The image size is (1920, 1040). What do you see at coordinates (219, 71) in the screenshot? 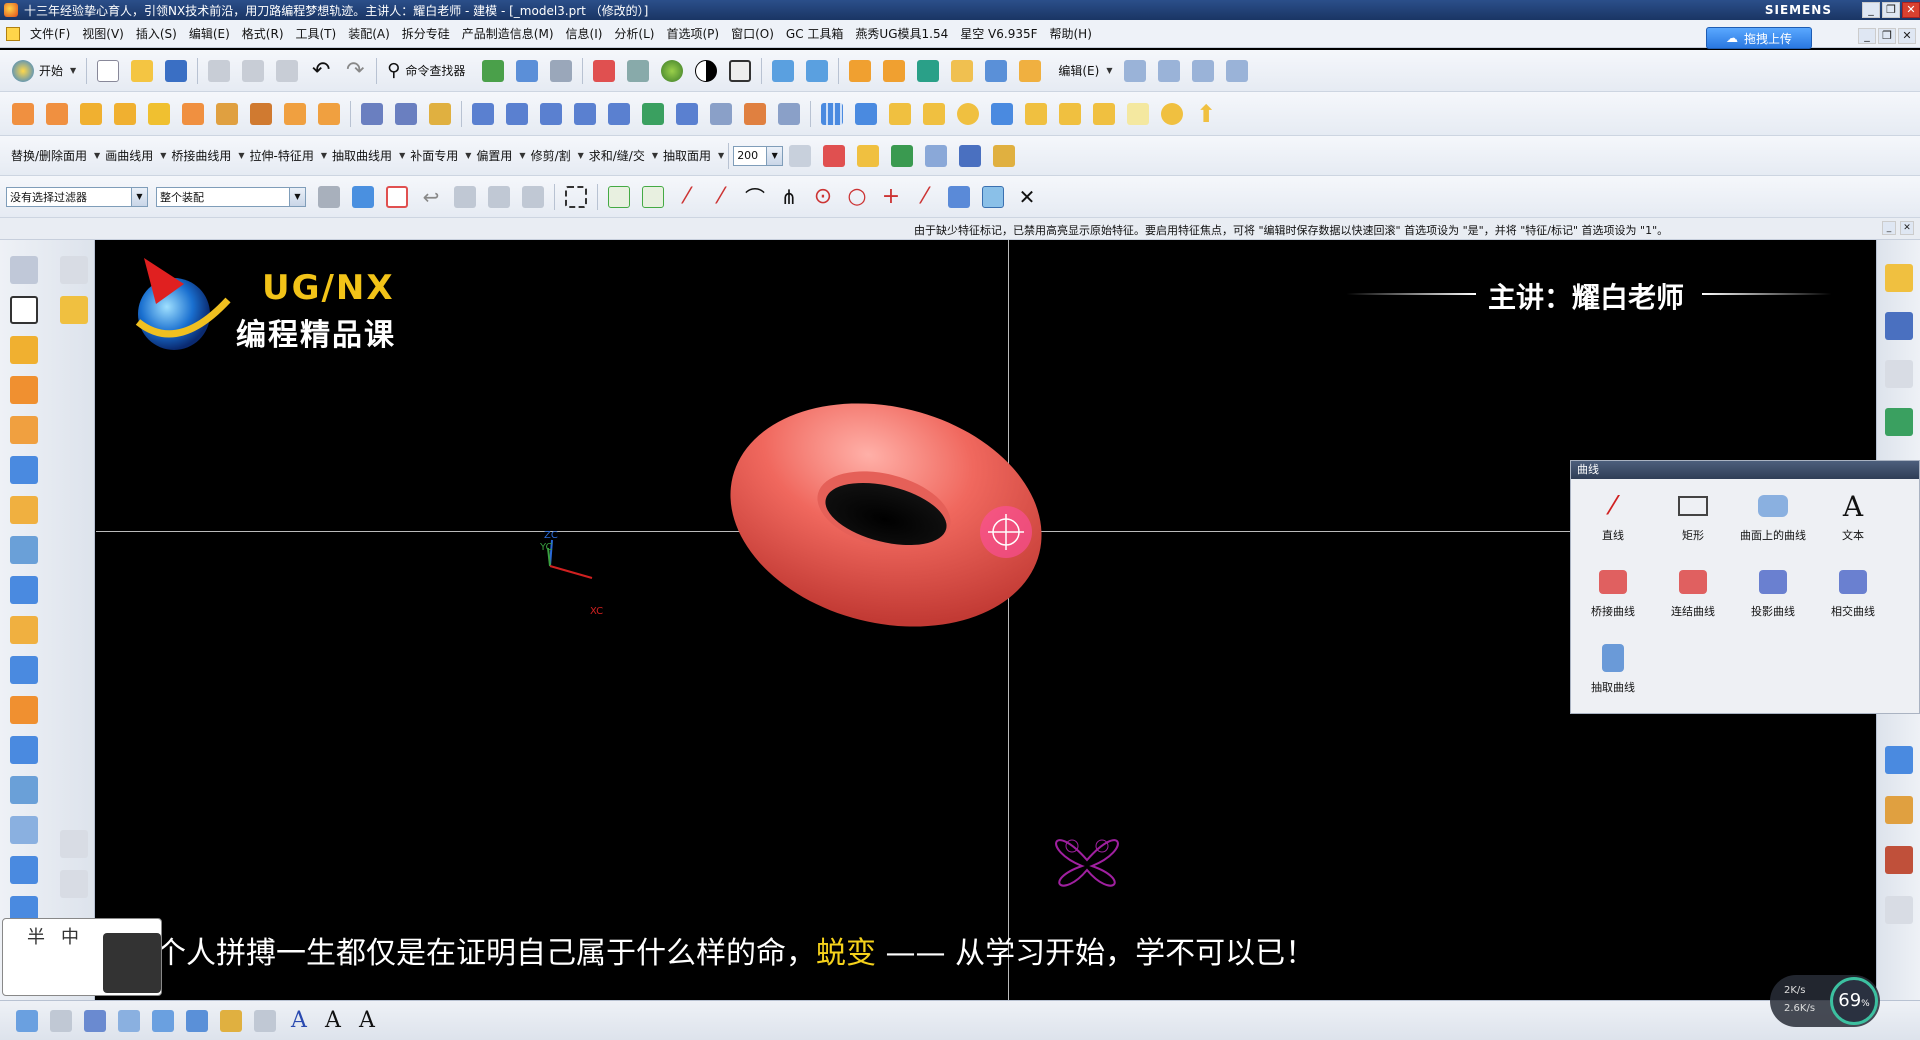
I see `cut-button` at bounding box center [219, 71].